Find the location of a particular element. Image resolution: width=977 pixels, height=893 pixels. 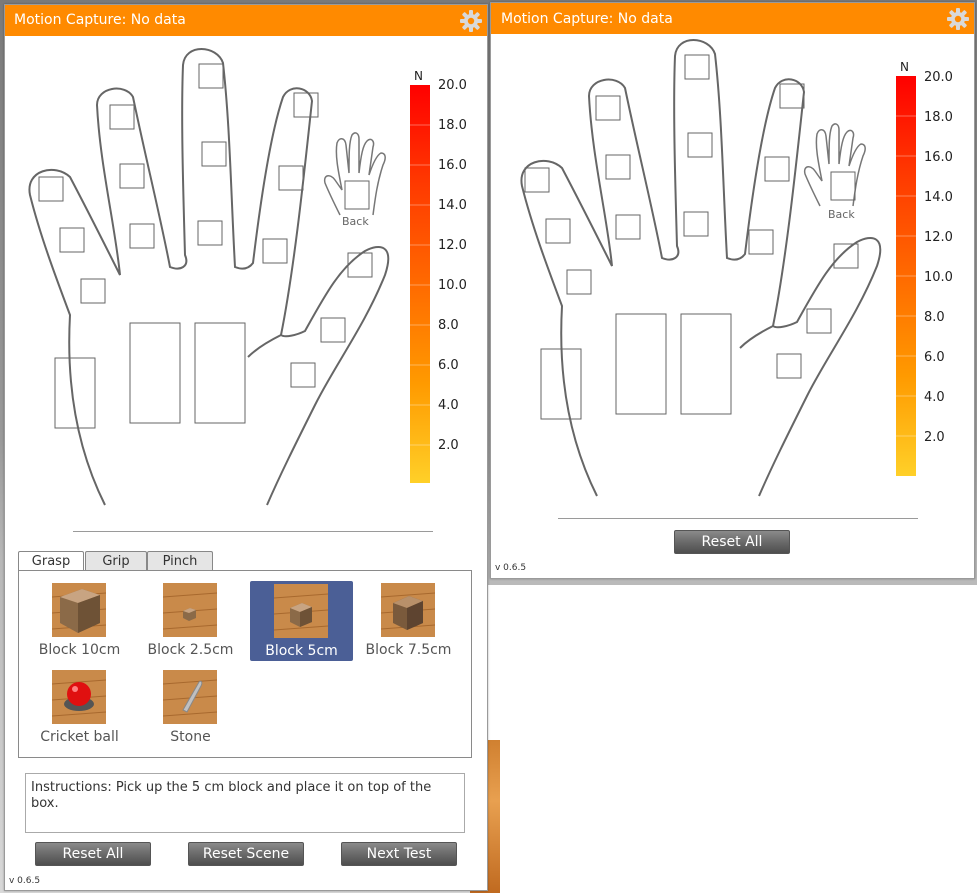

reset-scene-button: Reset Scene is located at coordinates (246, 854).